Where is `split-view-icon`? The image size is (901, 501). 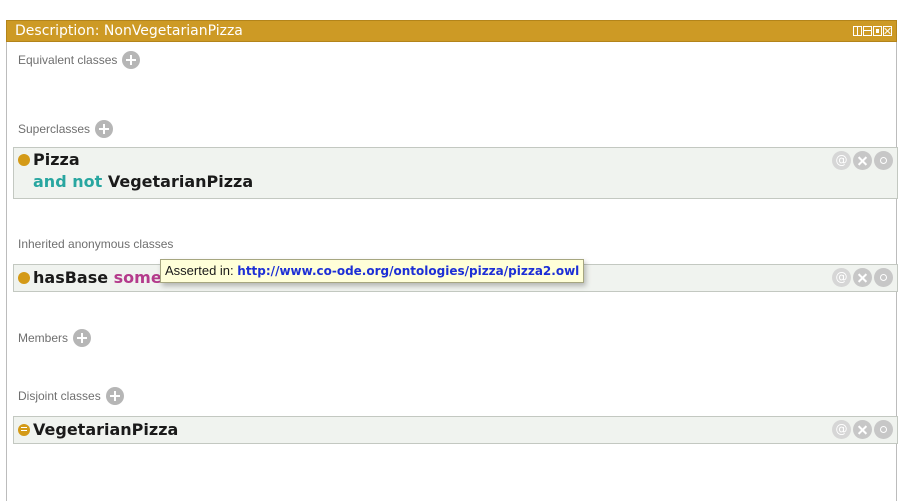
split-view-icon is located at coordinates (857, 31).